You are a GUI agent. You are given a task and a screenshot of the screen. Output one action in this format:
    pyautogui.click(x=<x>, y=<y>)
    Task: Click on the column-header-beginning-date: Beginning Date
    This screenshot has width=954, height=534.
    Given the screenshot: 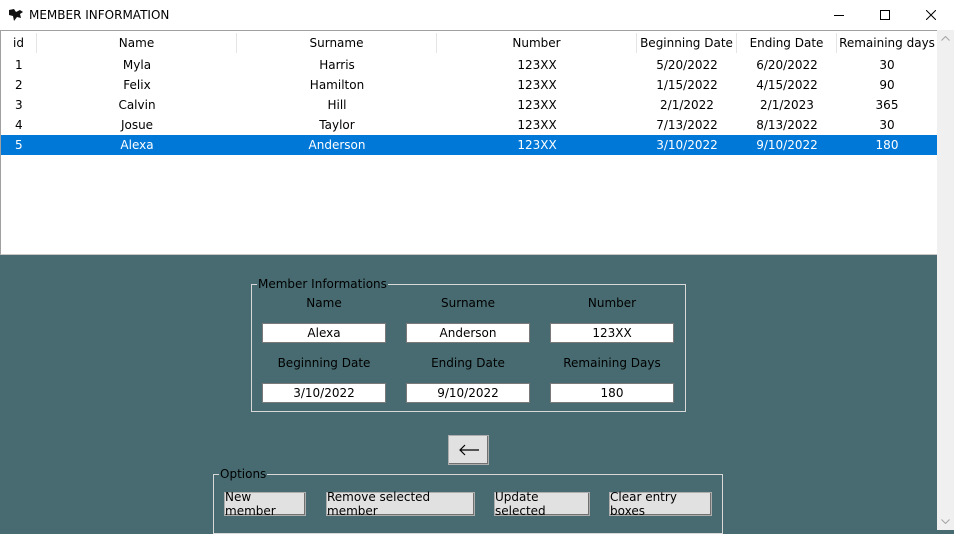 What is the action you would take?
    pyautogui.click(x=686, y=42)
    